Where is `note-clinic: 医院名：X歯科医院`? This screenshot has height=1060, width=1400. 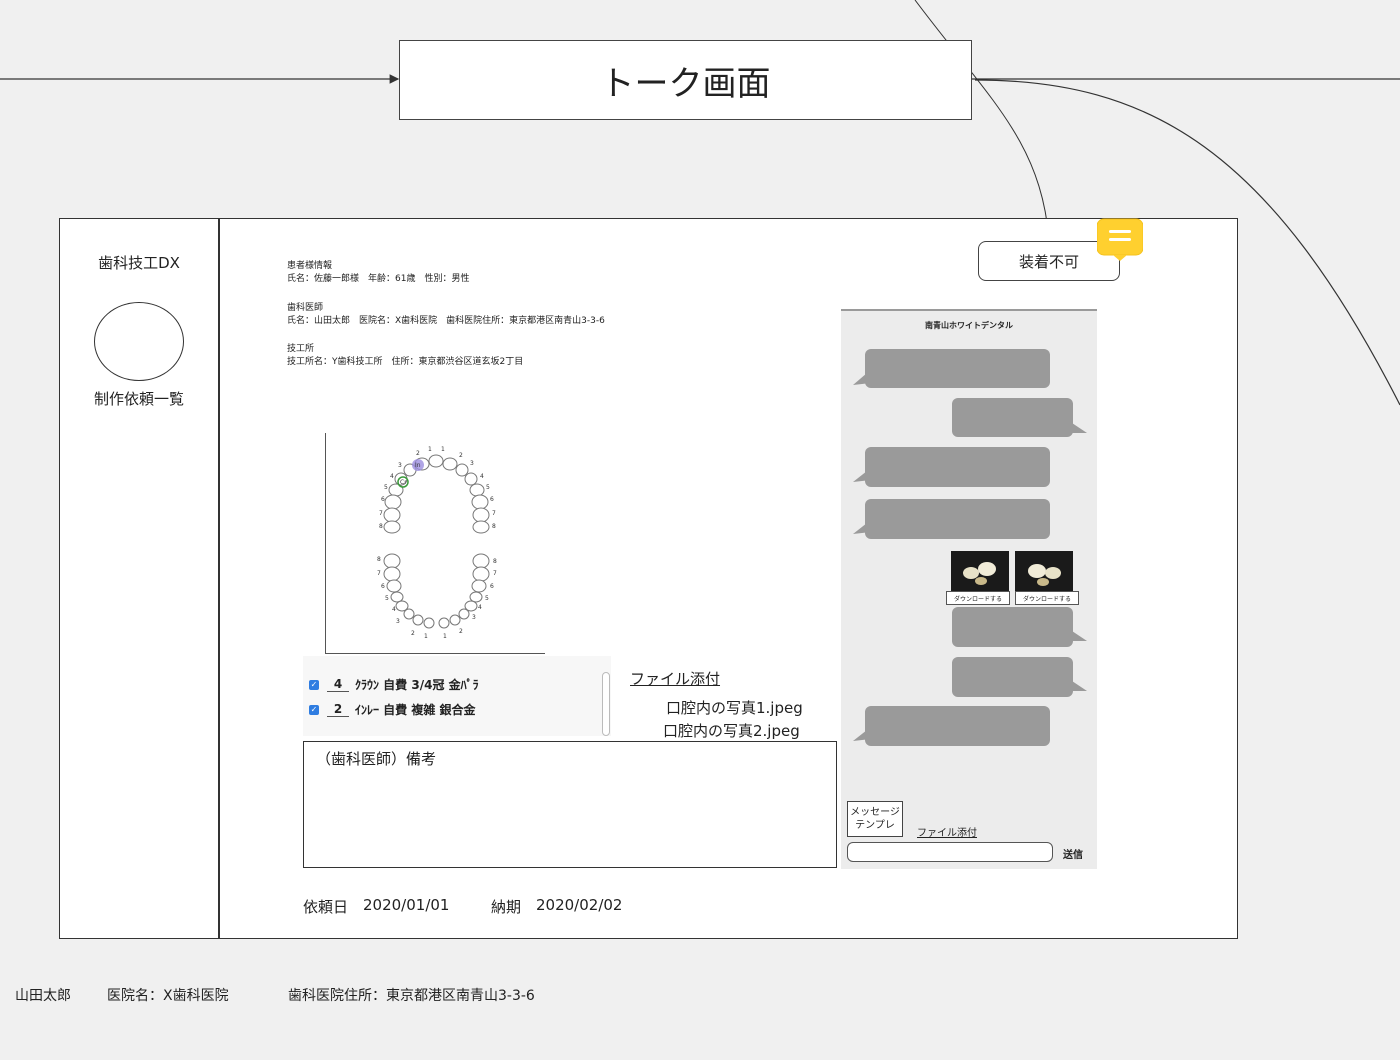 note-clinic: 医院名：X歯科医院 is located at coordinates (168, 996).